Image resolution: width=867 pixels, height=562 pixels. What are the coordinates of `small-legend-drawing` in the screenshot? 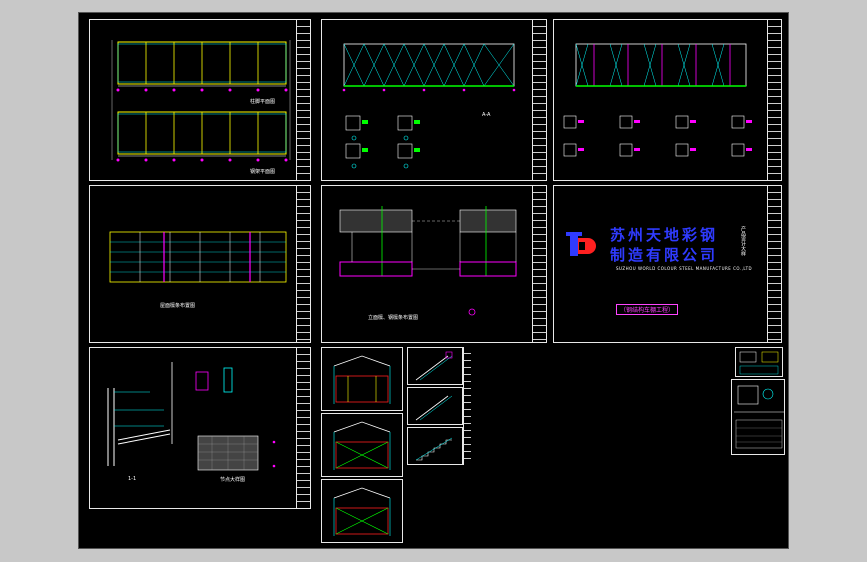 It's located at (759, 363).